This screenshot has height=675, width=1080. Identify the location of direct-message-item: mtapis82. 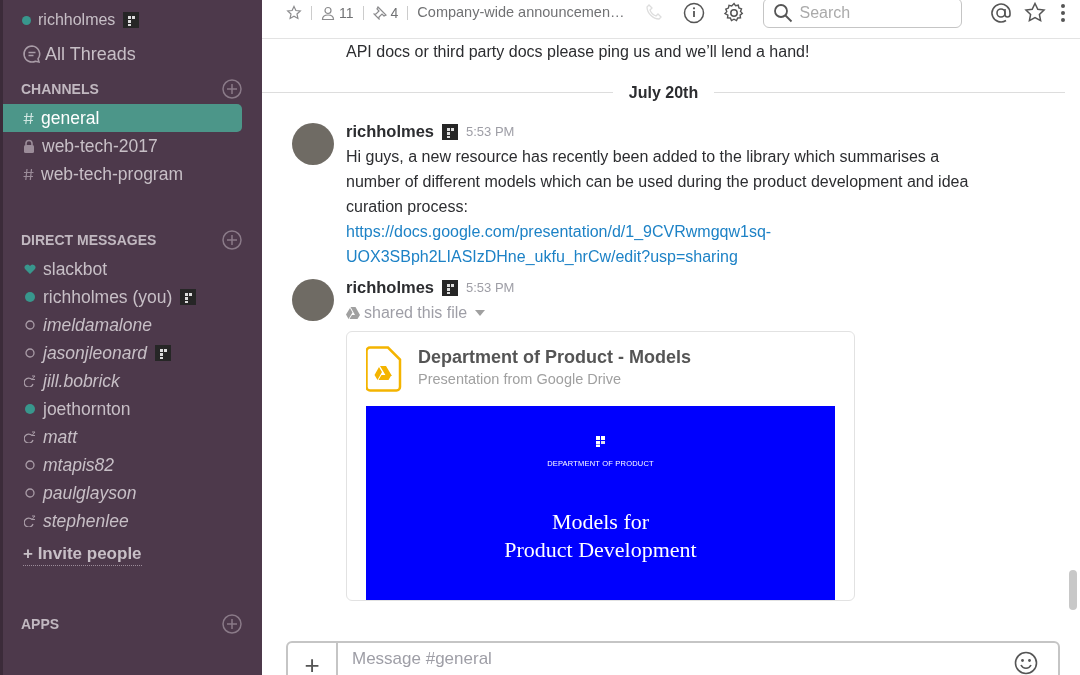
(122, 465).